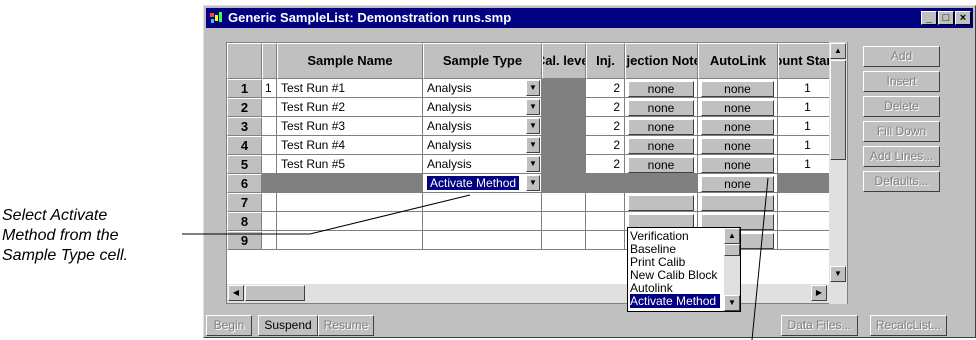  I want to click on scroll-up-icon: ▲, so click(838, 51).